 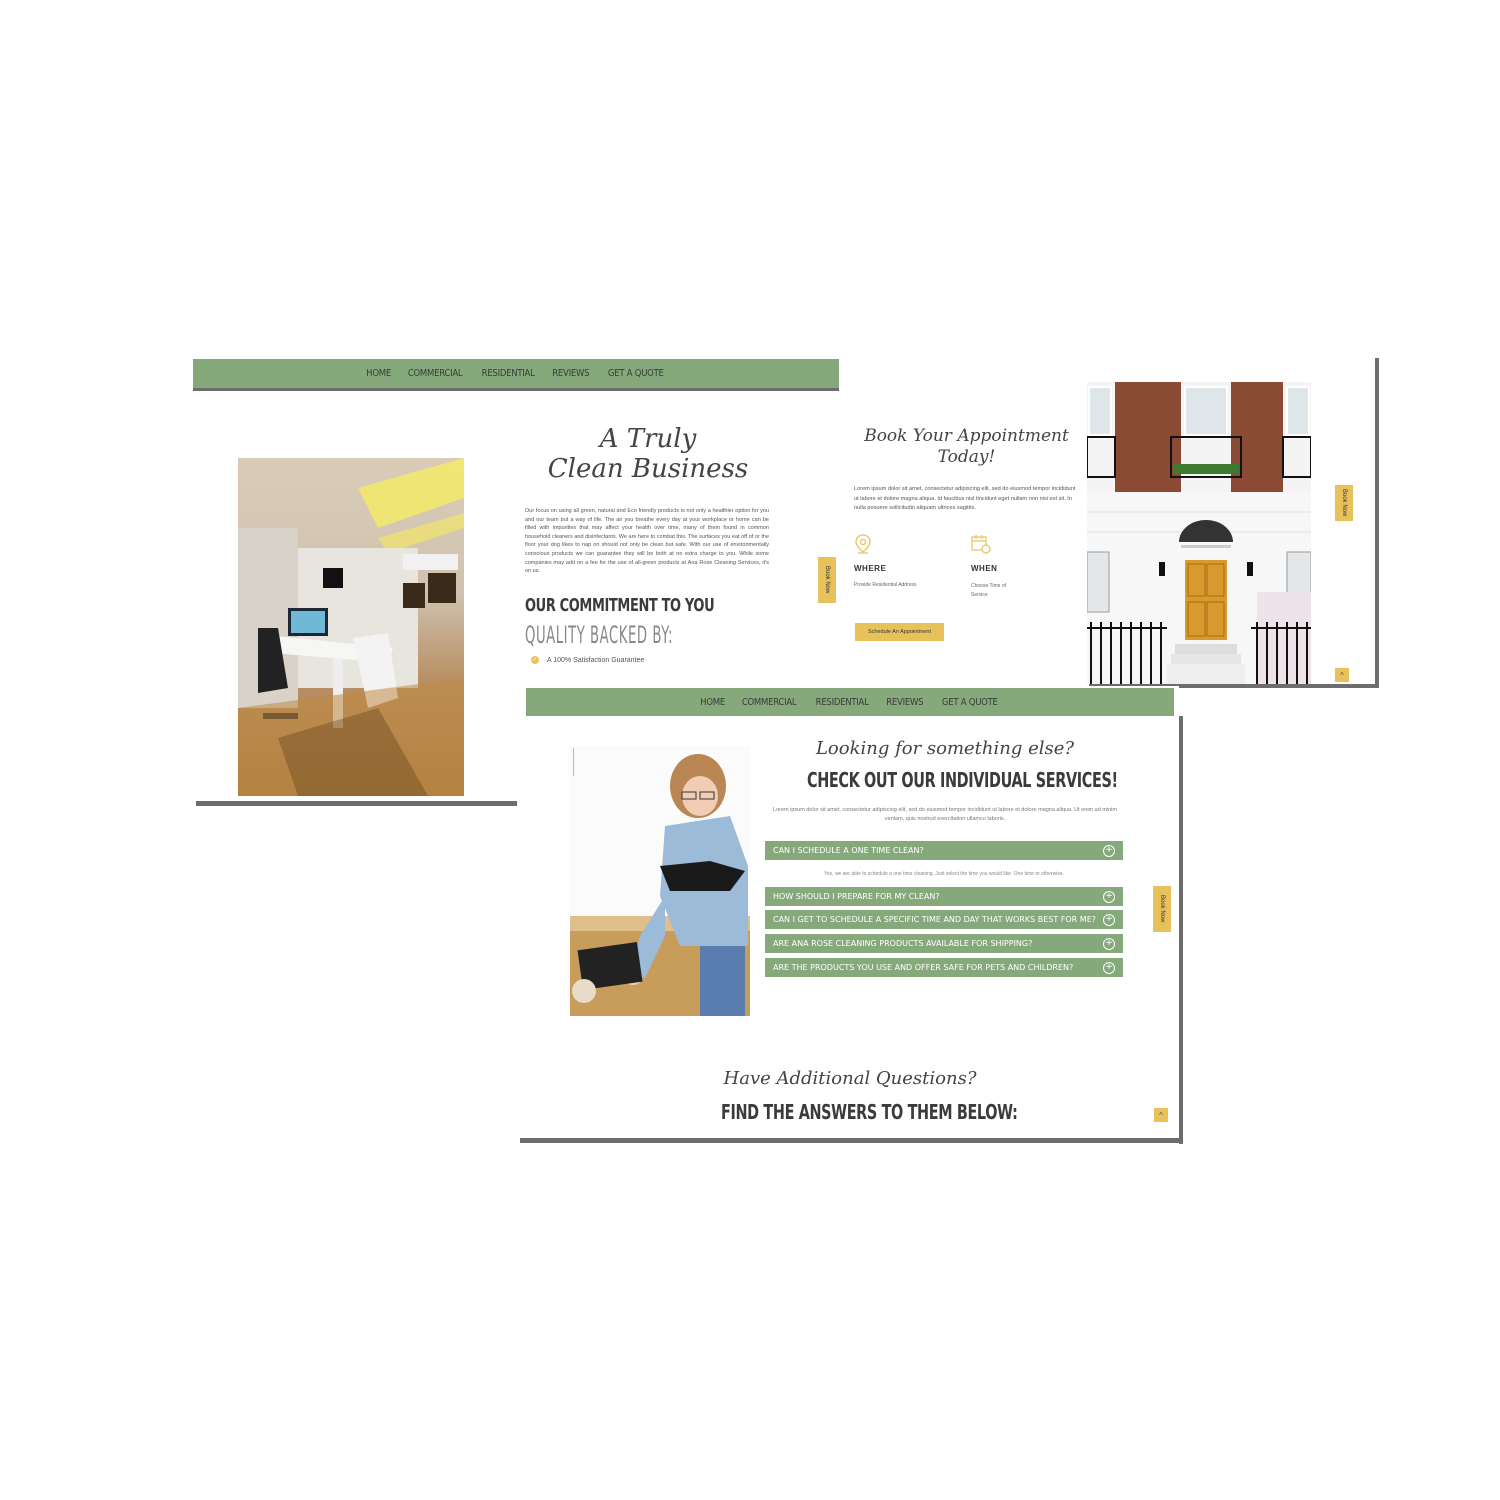 What do you see at coordinates (989, 586) in the screenshot?
I see `when-text-line-1: Choose Time of` at bounding box center [989, 586].